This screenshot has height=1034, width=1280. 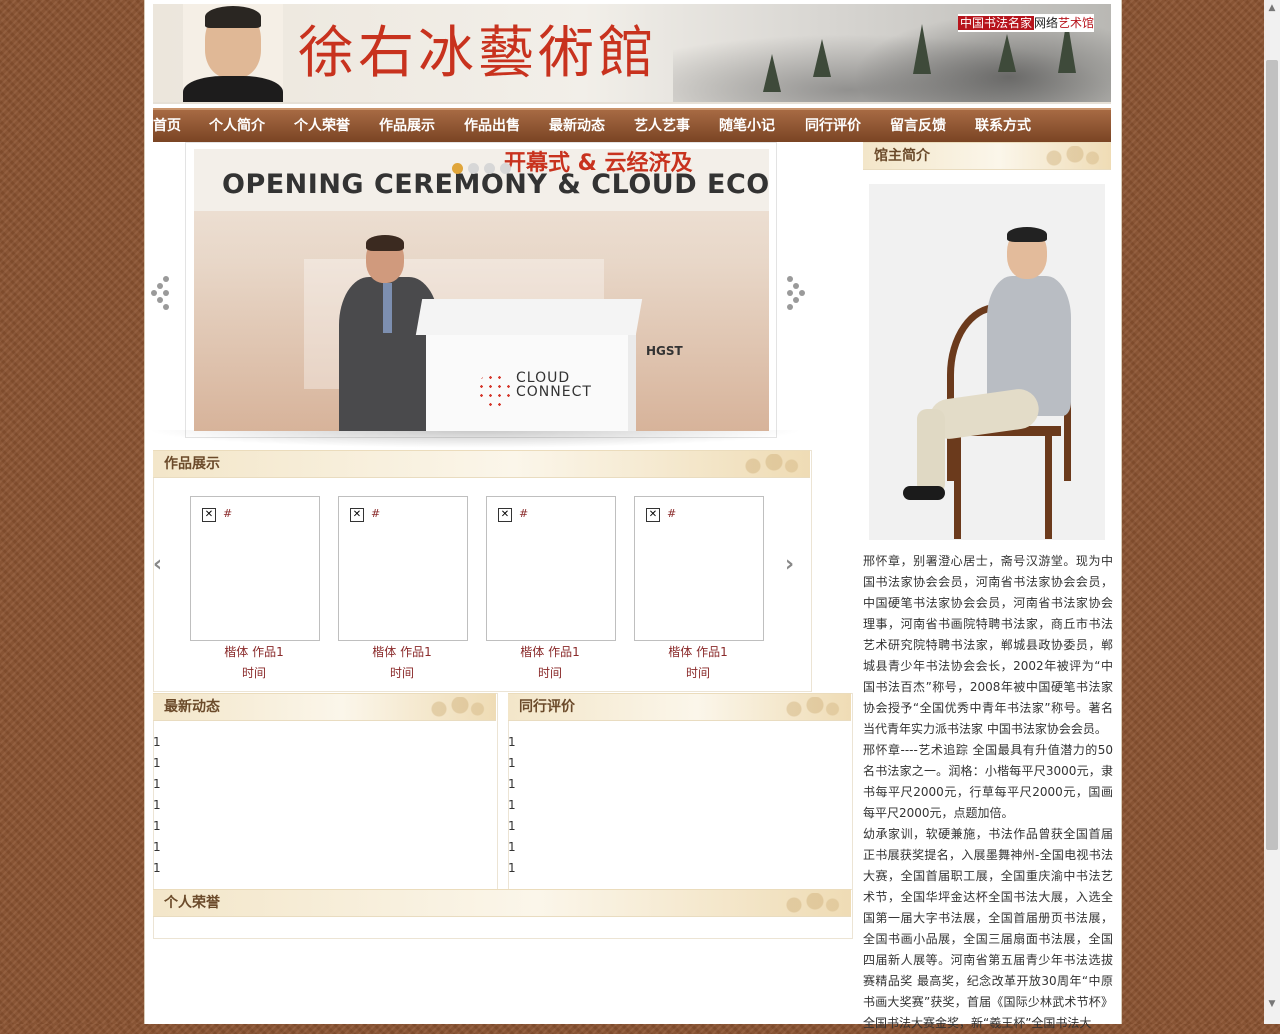 What do you see at coordinates (554, 385) in the screenshot?
I see `cloud-connect-logo: CLOUD CONNECT` at bounding box center [554, 385].